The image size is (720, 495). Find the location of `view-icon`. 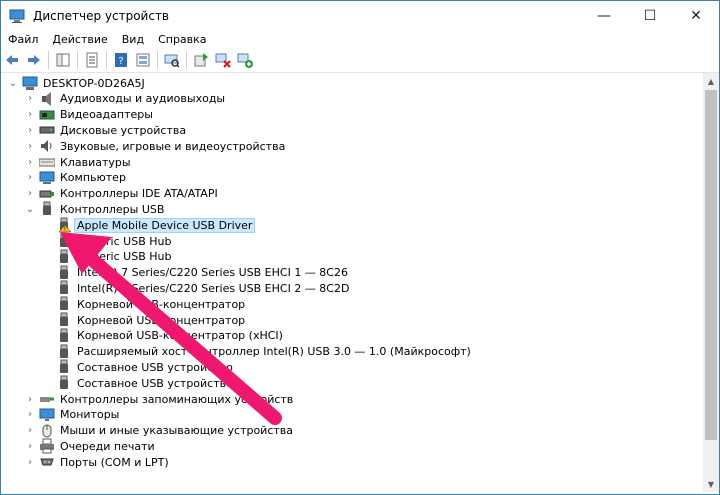

view-icon is located at coordinates (143, 60).